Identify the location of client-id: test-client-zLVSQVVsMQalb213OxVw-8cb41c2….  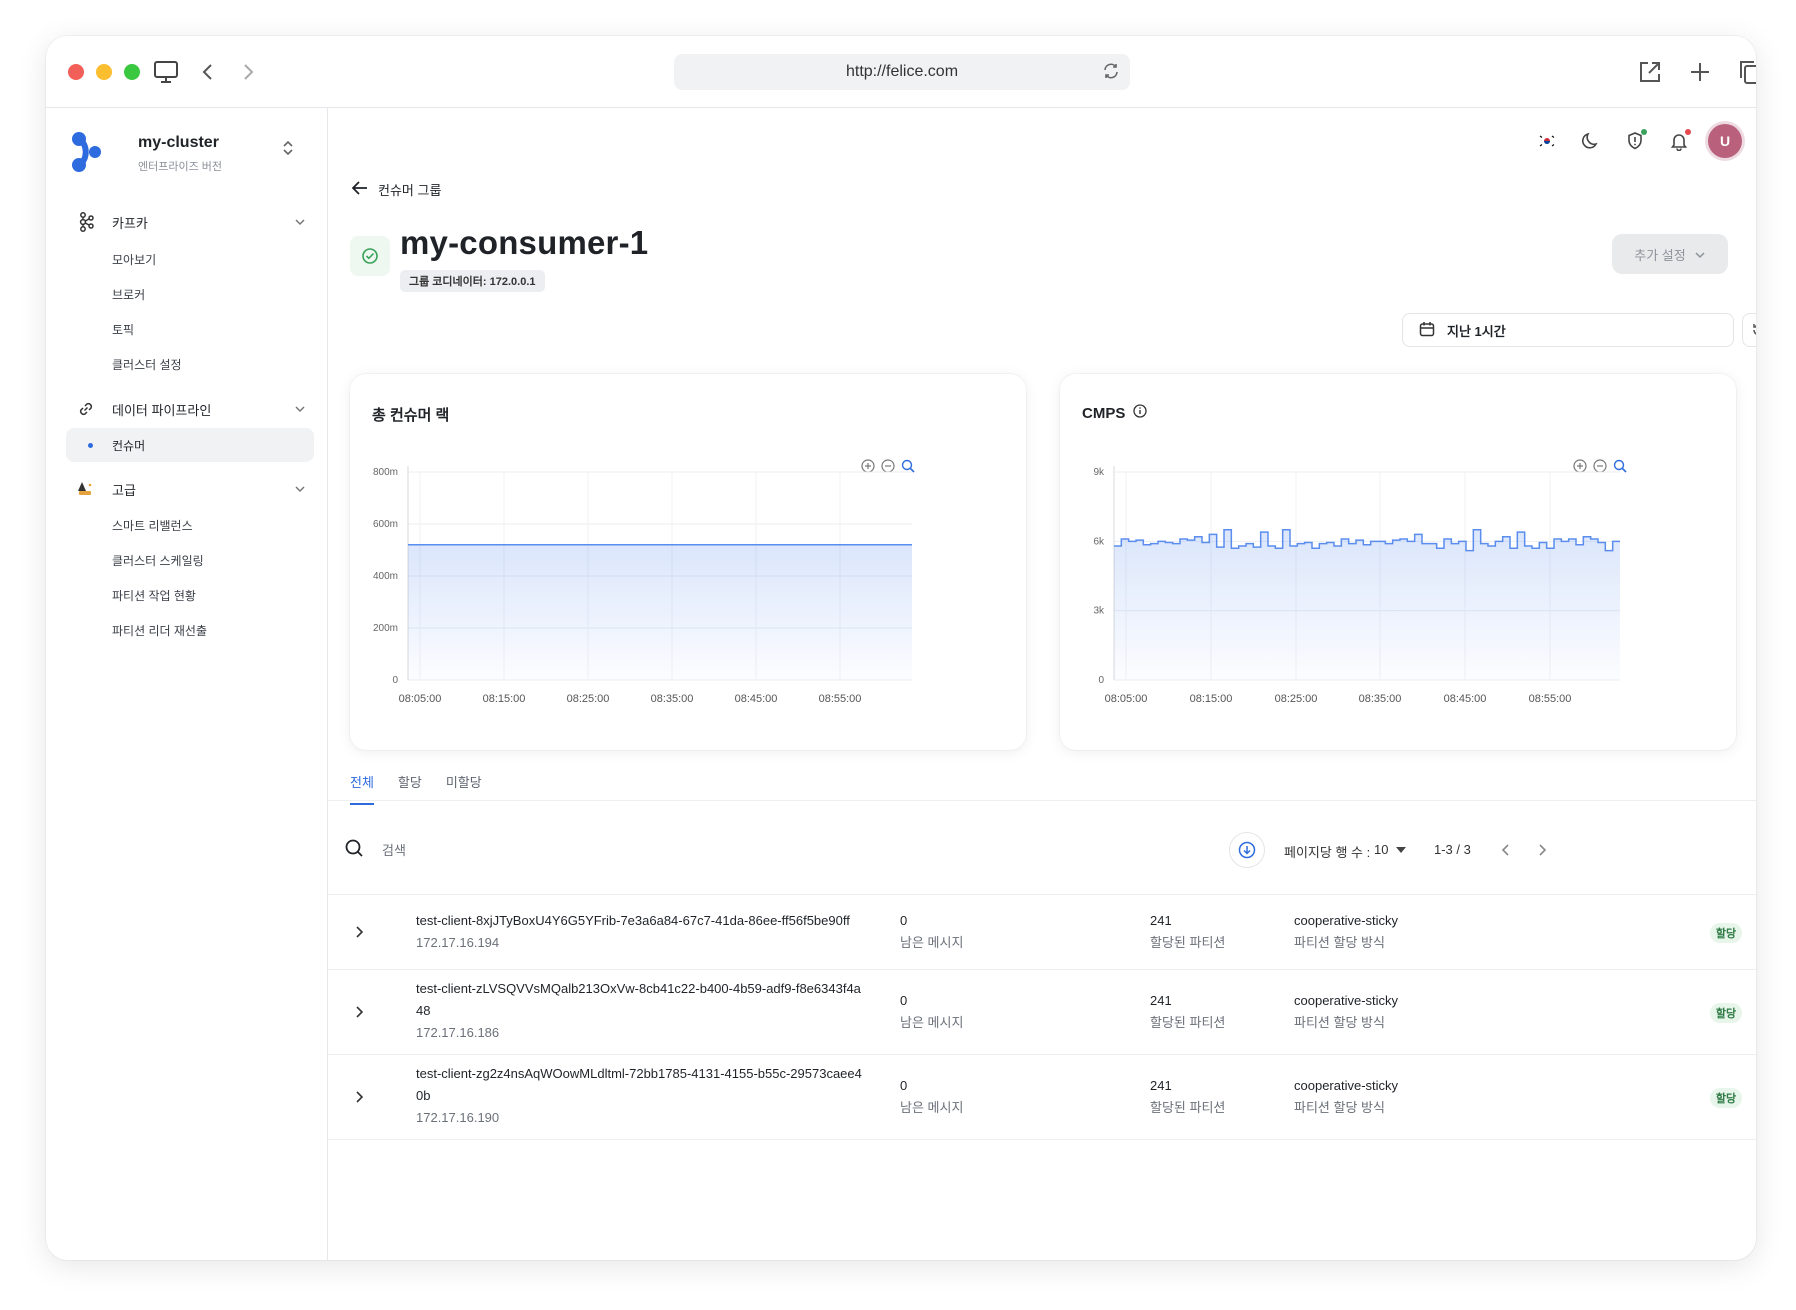
(638, 999).